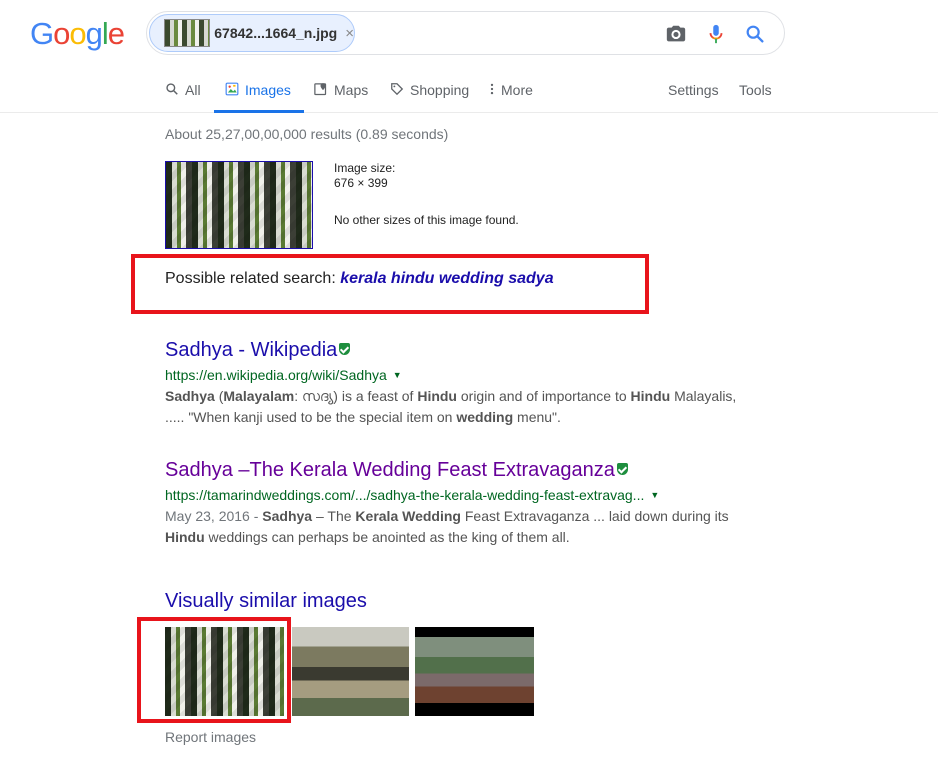  I want to click on result-date: May 23, 2016 -, so click(214, 516).